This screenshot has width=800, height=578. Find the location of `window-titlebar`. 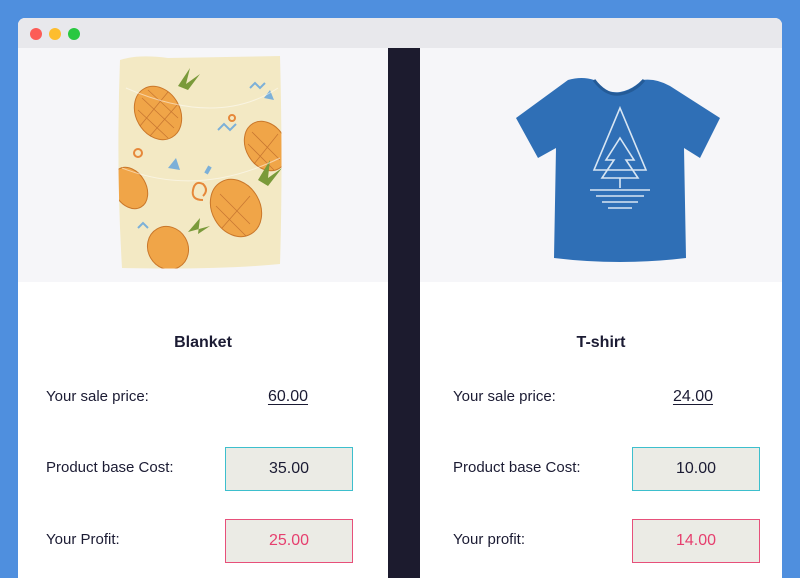

window-titlebar is located at coordinates (400, 33).